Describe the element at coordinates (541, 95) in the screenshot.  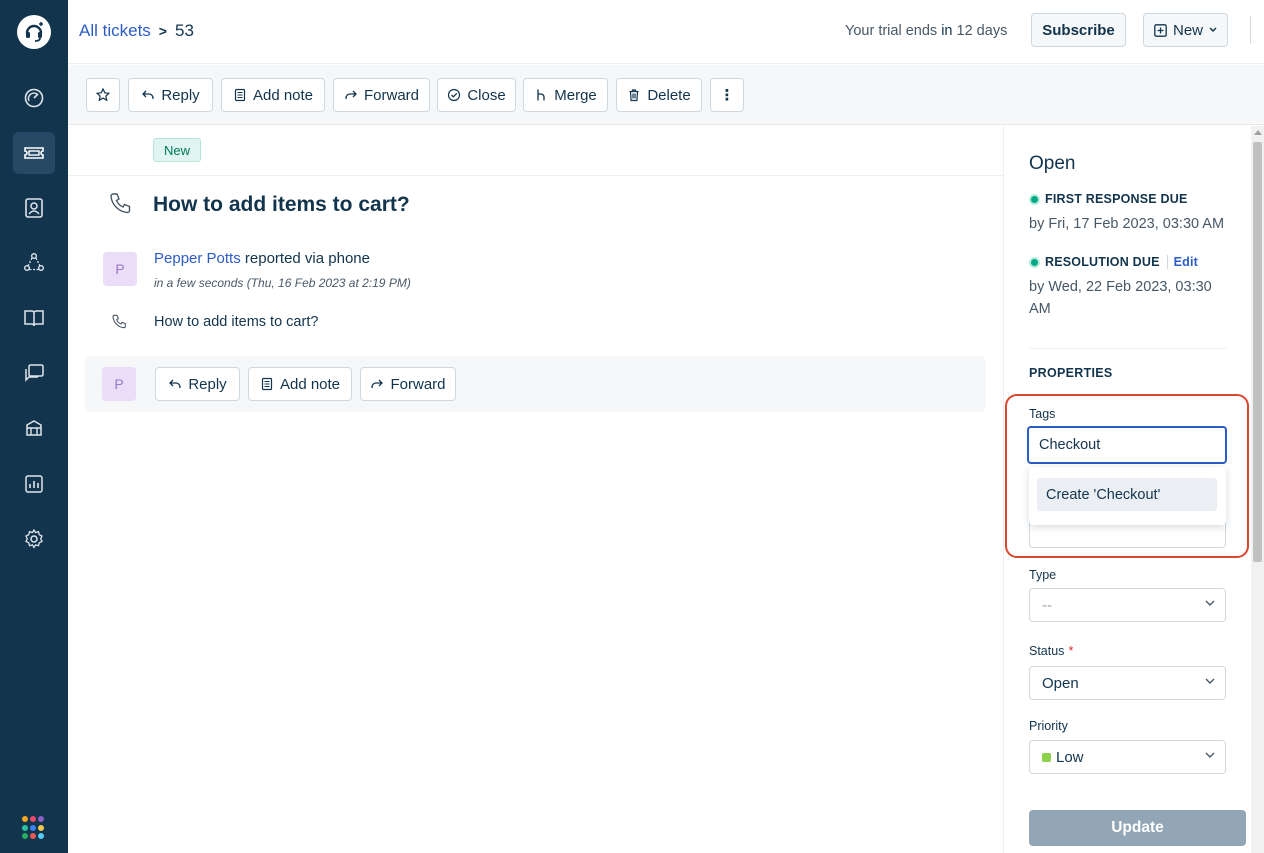
I see `merge-icon` at that location.